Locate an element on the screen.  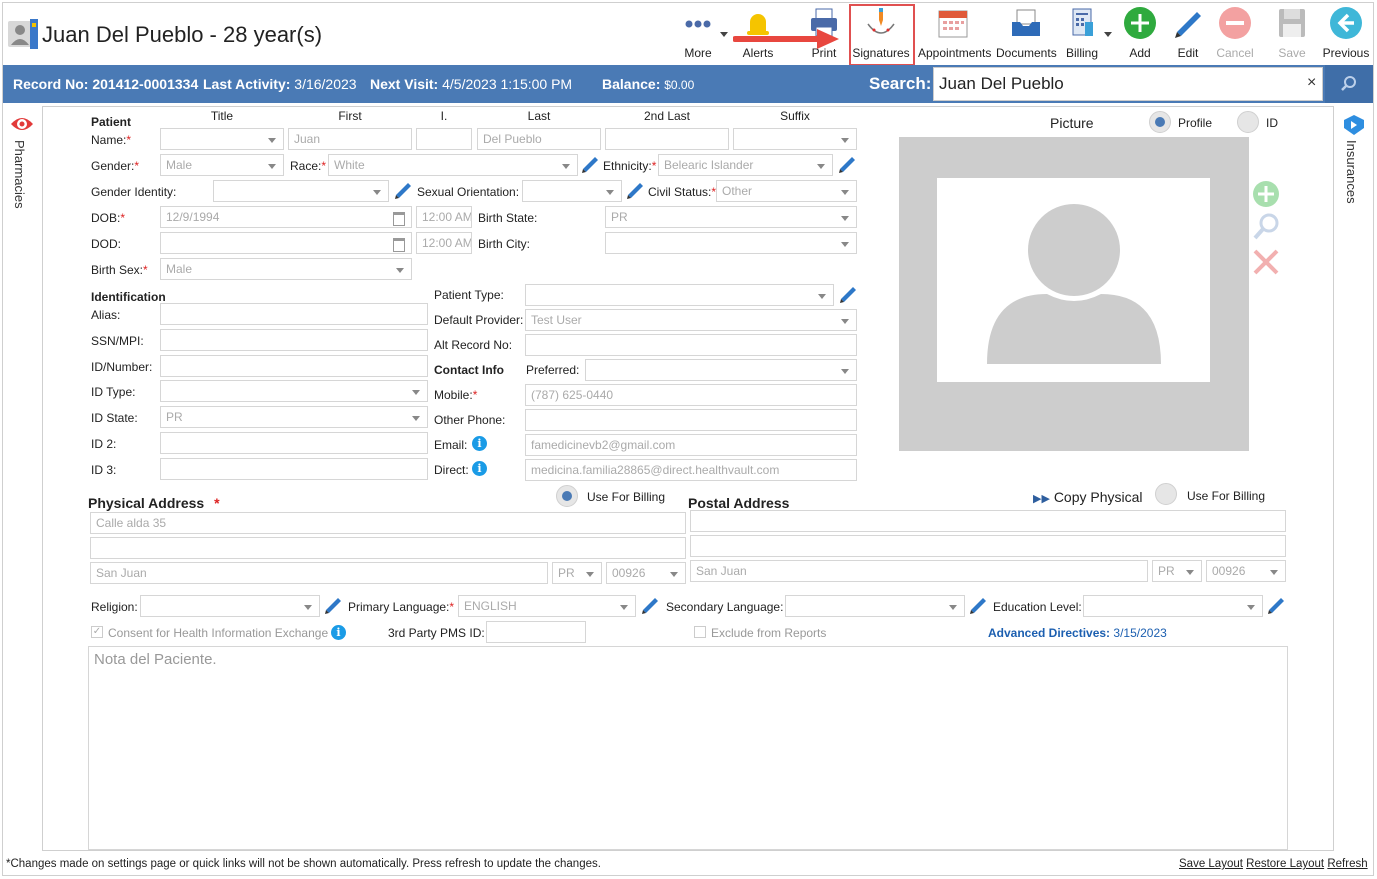
advanced-directives: Advanced Directives: 3/15/2023 is located at coordinates (1077, 633).